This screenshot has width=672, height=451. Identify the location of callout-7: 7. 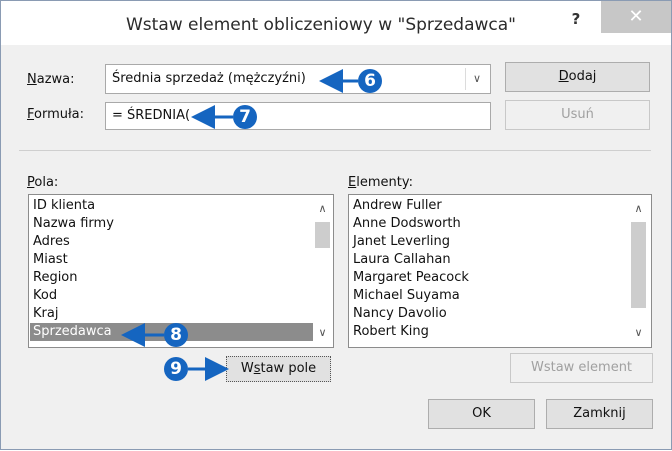
(245, 117).